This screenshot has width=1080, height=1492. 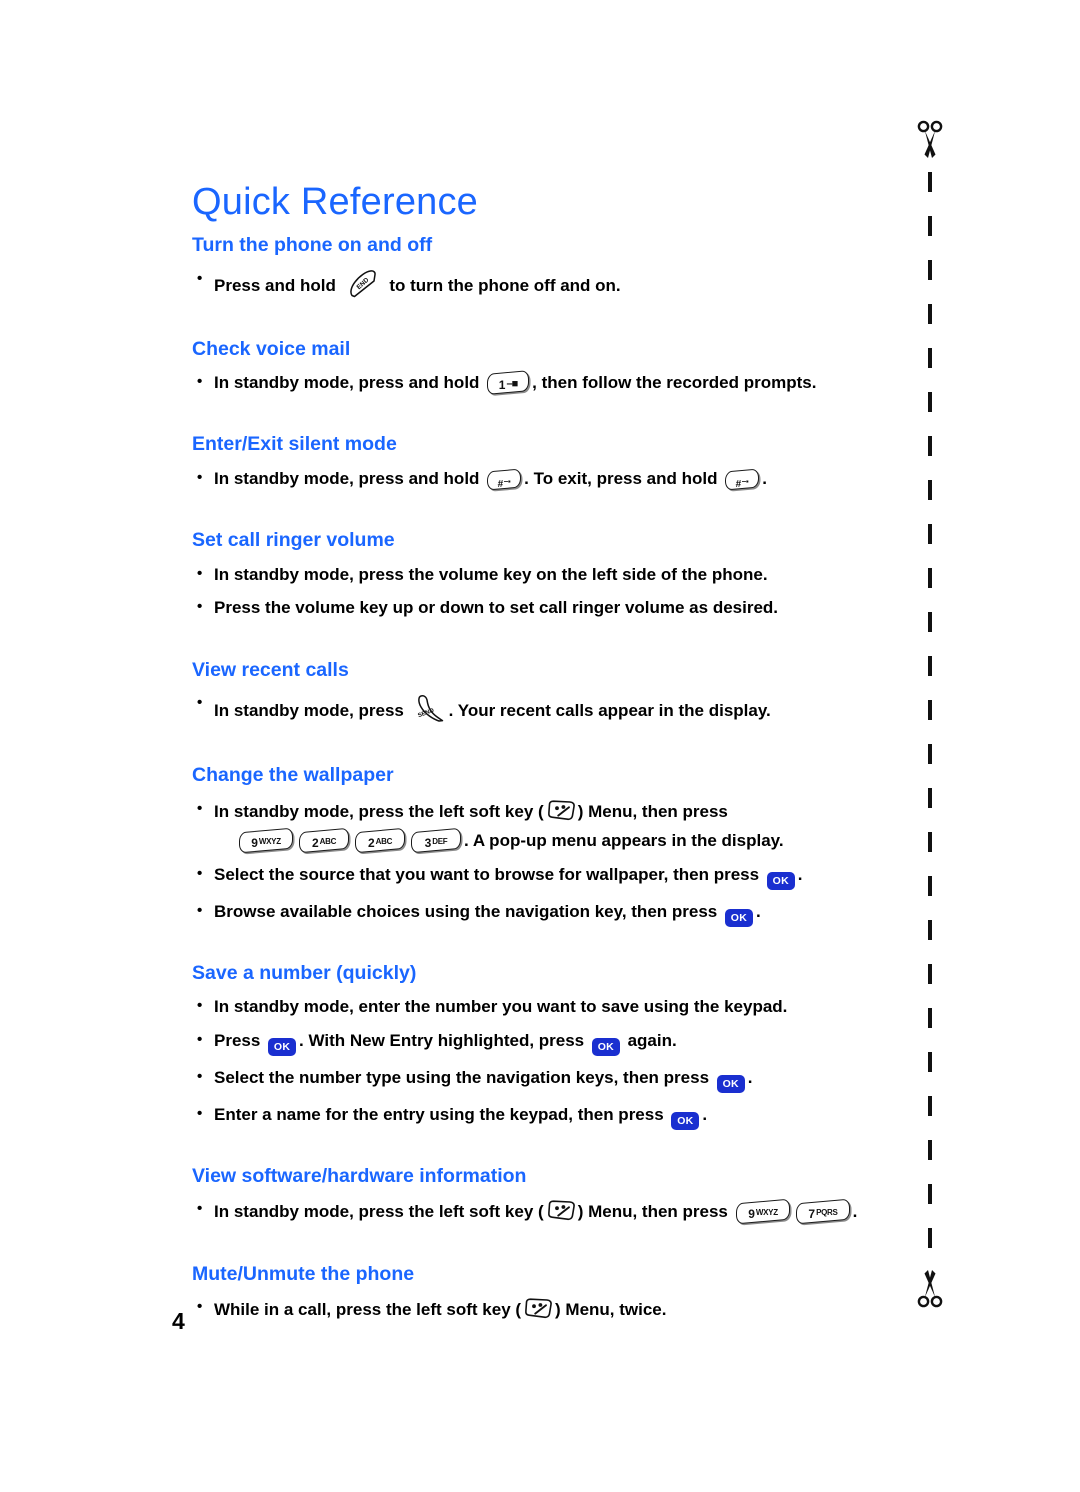 I want to click on instruction-text: , then follow the recorded prompts., so click(x=674, y=382).